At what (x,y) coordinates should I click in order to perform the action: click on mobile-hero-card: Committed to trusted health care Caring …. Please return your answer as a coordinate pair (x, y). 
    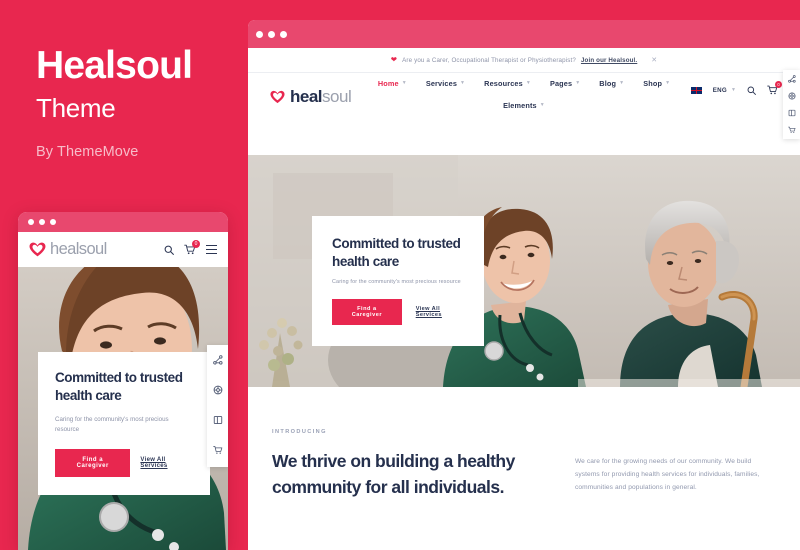
    Looking at the image, I should click on (124, 423).